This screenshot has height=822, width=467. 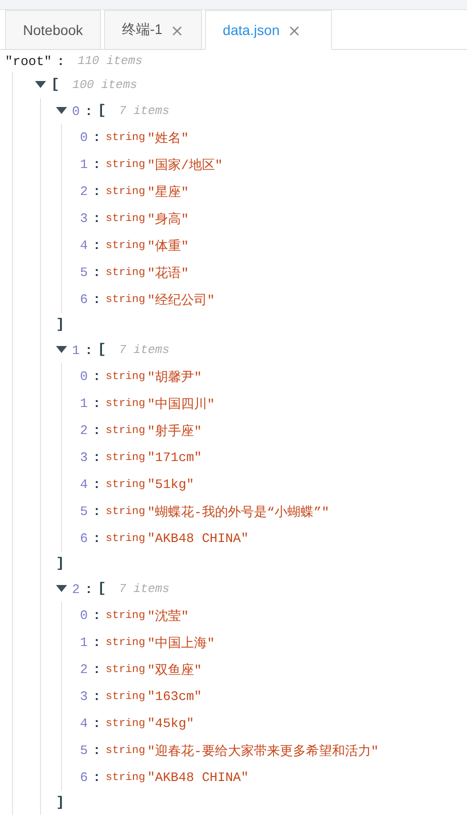 I want to click on string-value: "沈莹", so click(x=168, y=616).